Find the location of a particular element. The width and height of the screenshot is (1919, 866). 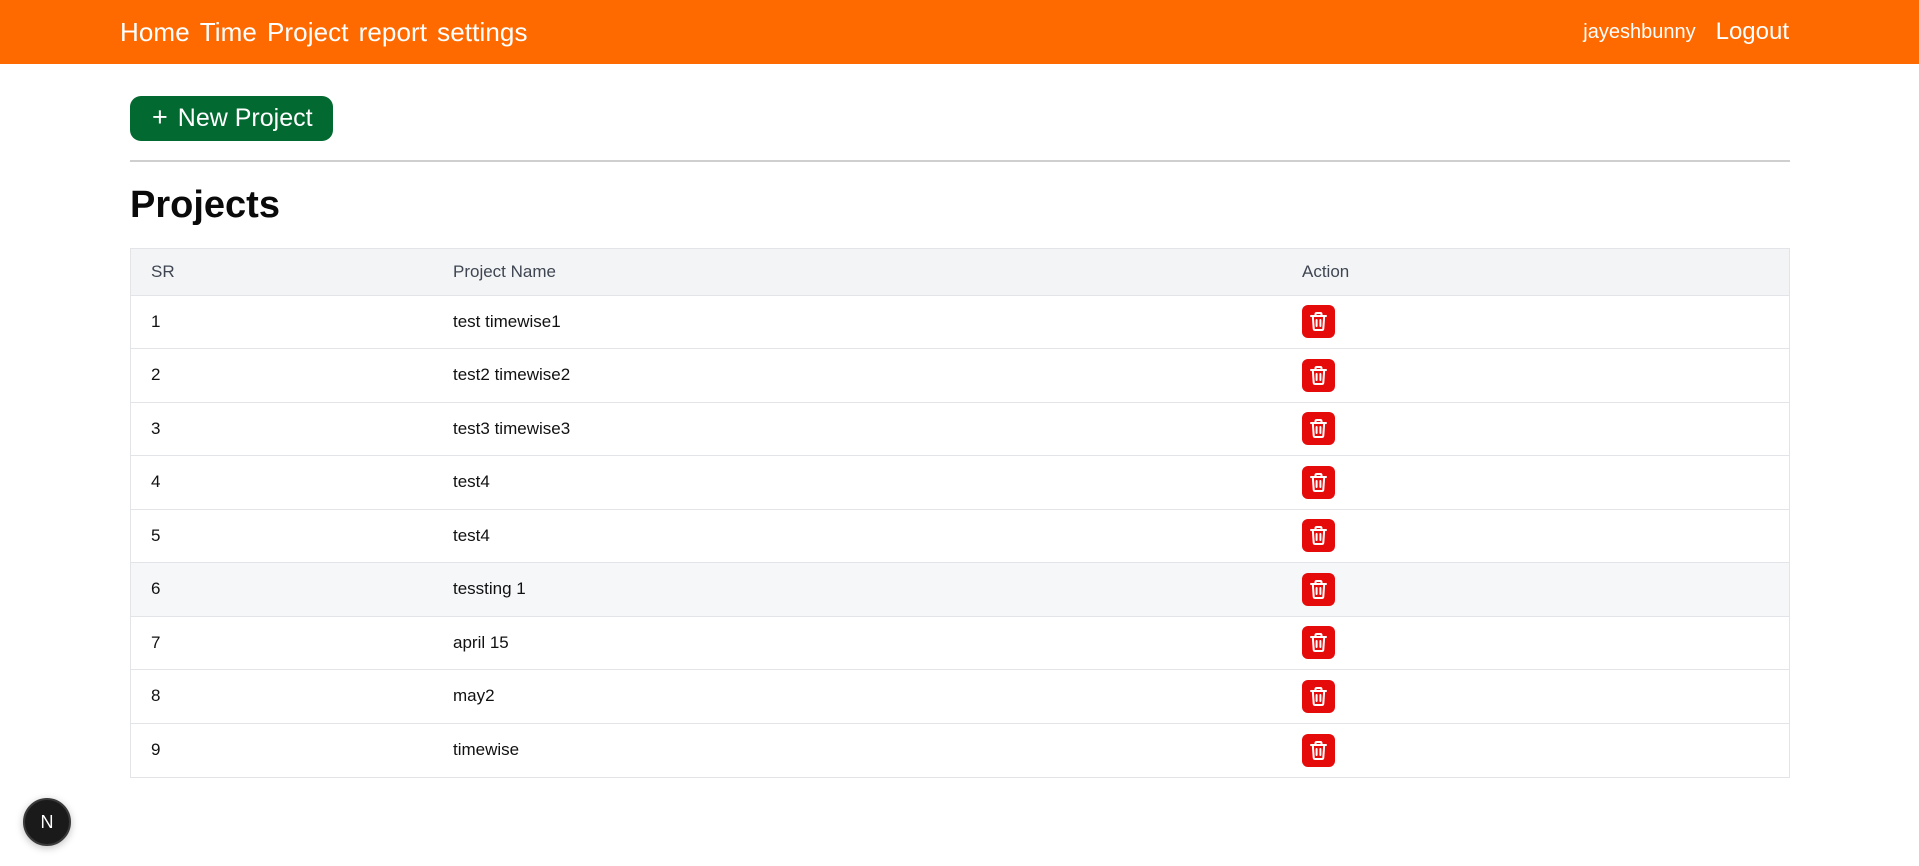

username-label: jayeshbunny is located at coordinates (1639, 31).